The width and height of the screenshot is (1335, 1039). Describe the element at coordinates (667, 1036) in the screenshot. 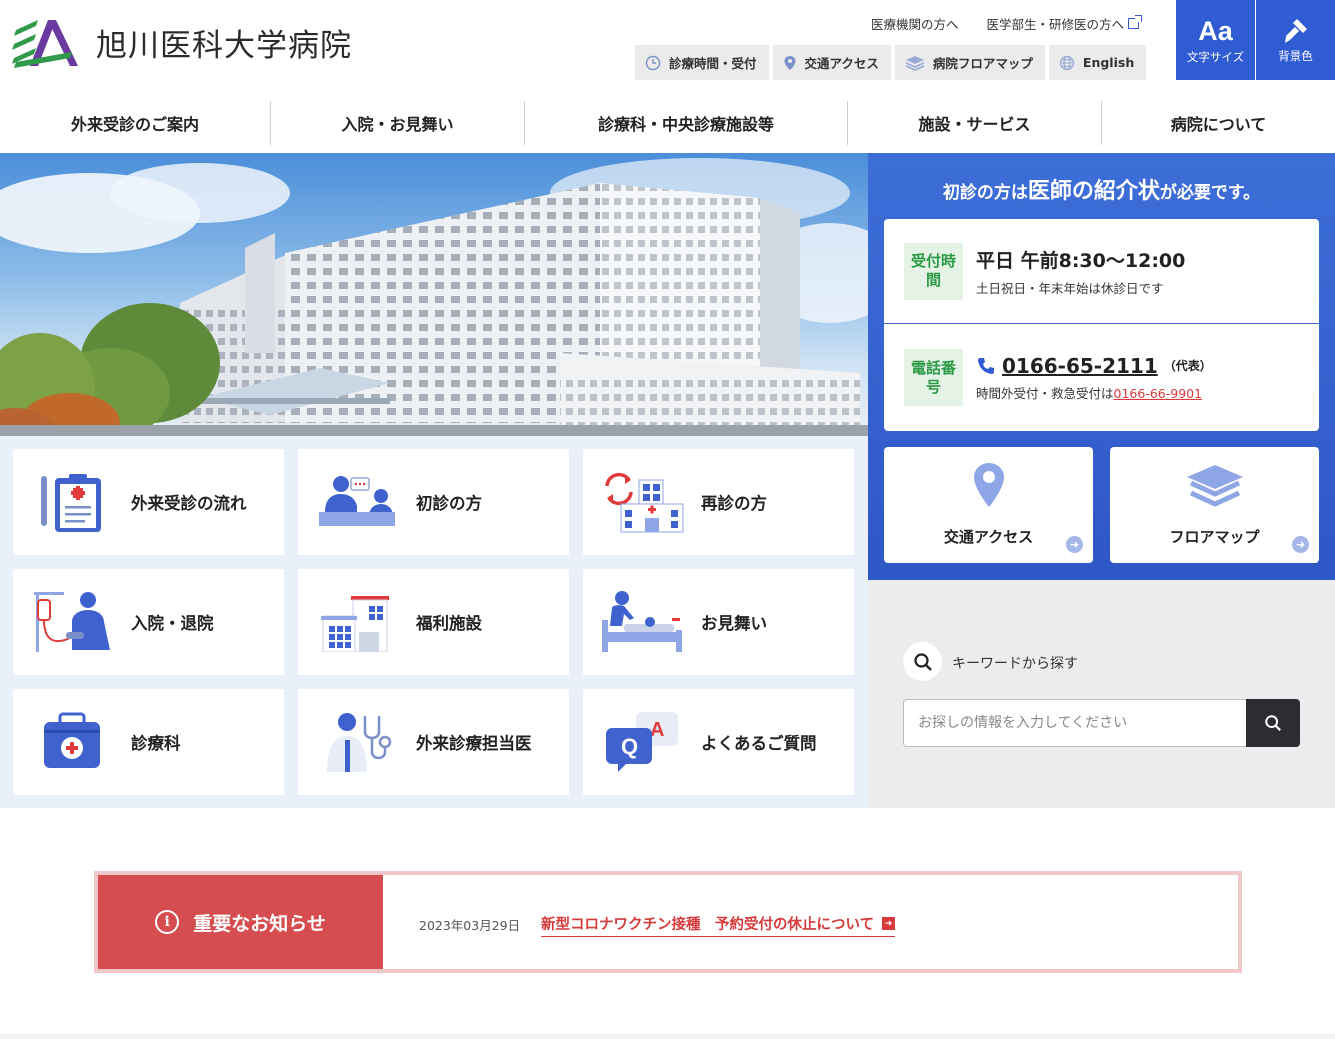

I see `footer-divider` at that location.